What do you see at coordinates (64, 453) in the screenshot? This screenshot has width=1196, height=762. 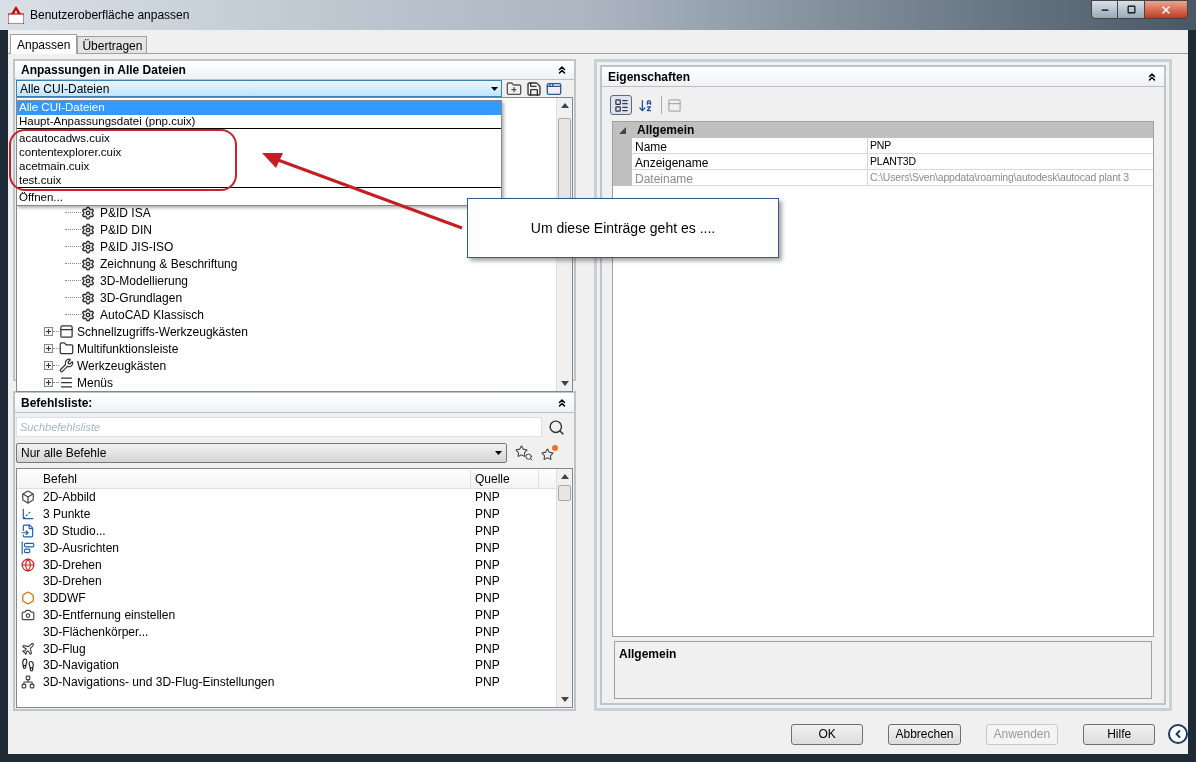 I see `filter-value: Nur alle Befehle` at bounding box center [64, 453].